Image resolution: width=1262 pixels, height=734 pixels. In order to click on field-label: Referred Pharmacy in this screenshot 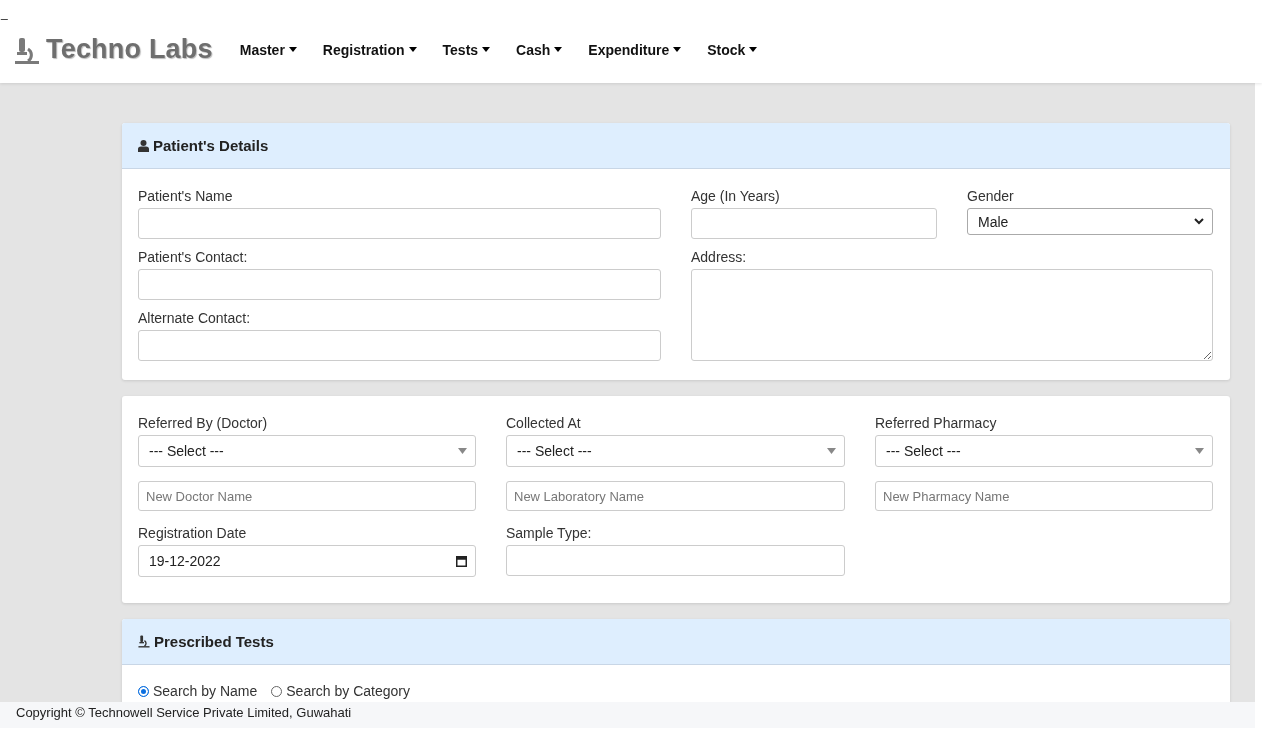, I will do `click(936, 423)`.